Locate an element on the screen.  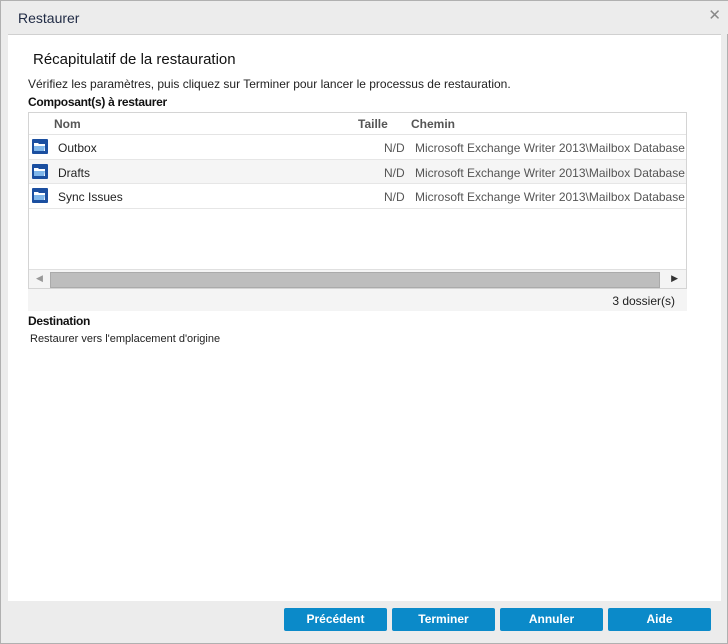
dialog-title: Restaurer is located at coordinates (49, 18).